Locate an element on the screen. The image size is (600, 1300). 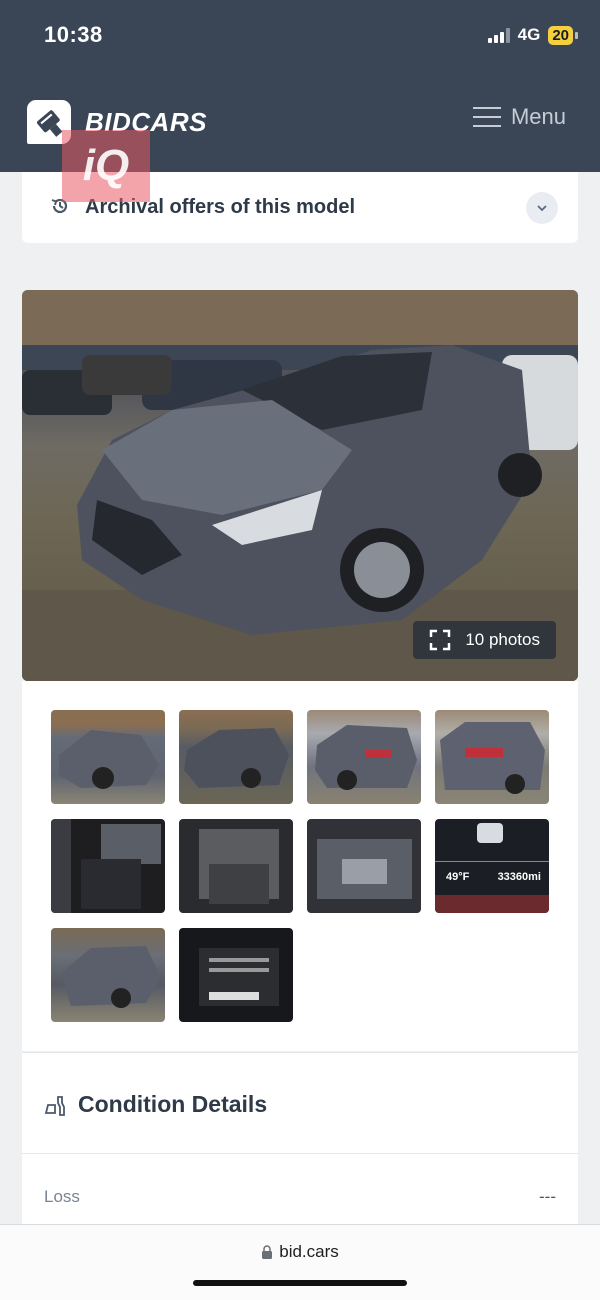
thumbnail-engine is located at coordinates (364, 866).